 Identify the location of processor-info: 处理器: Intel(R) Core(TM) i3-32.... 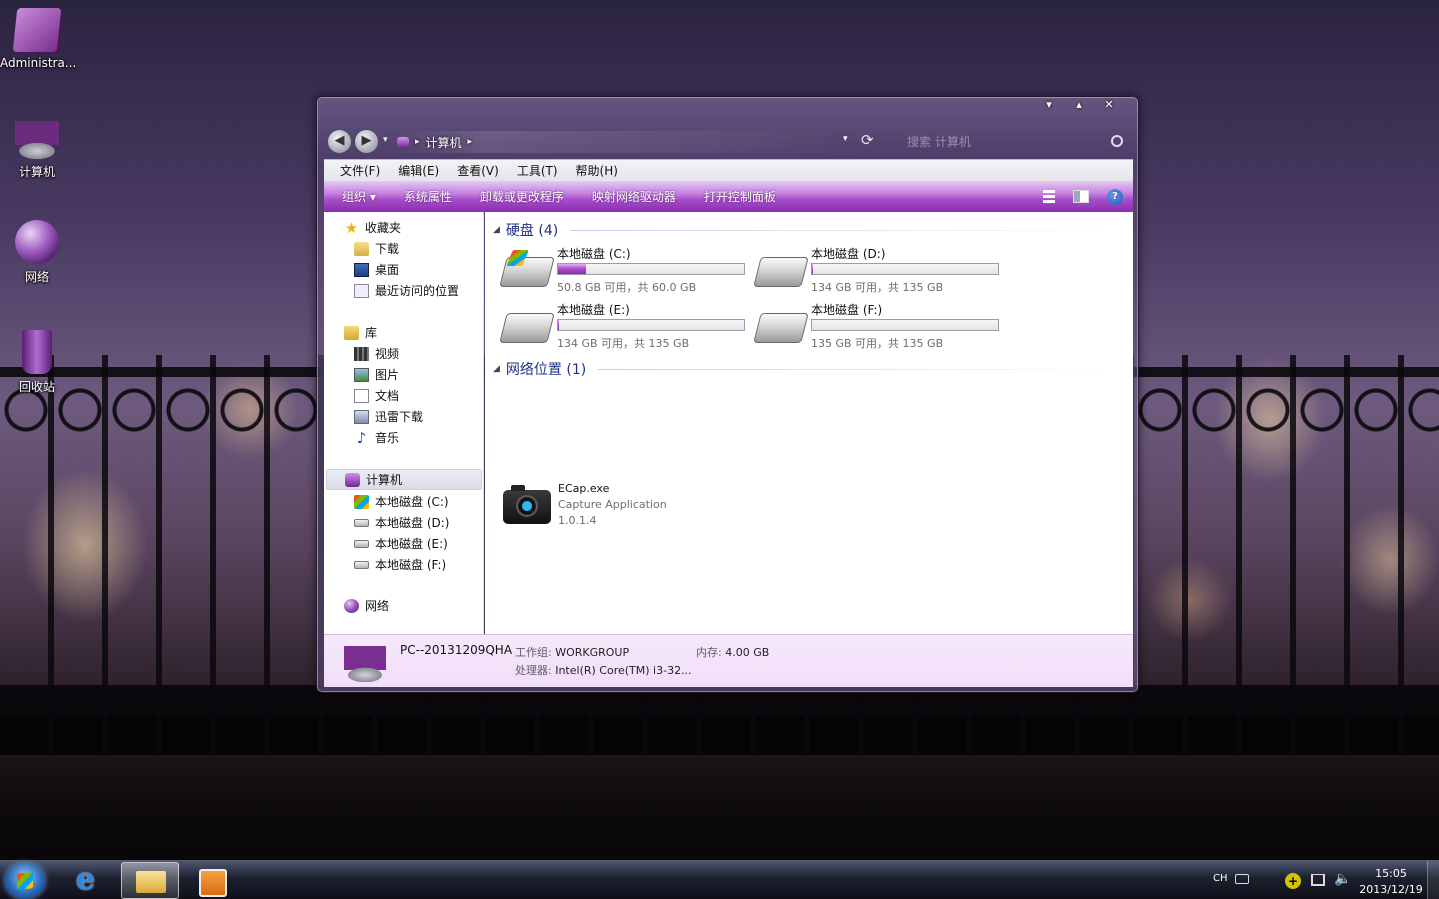
(603, 670).